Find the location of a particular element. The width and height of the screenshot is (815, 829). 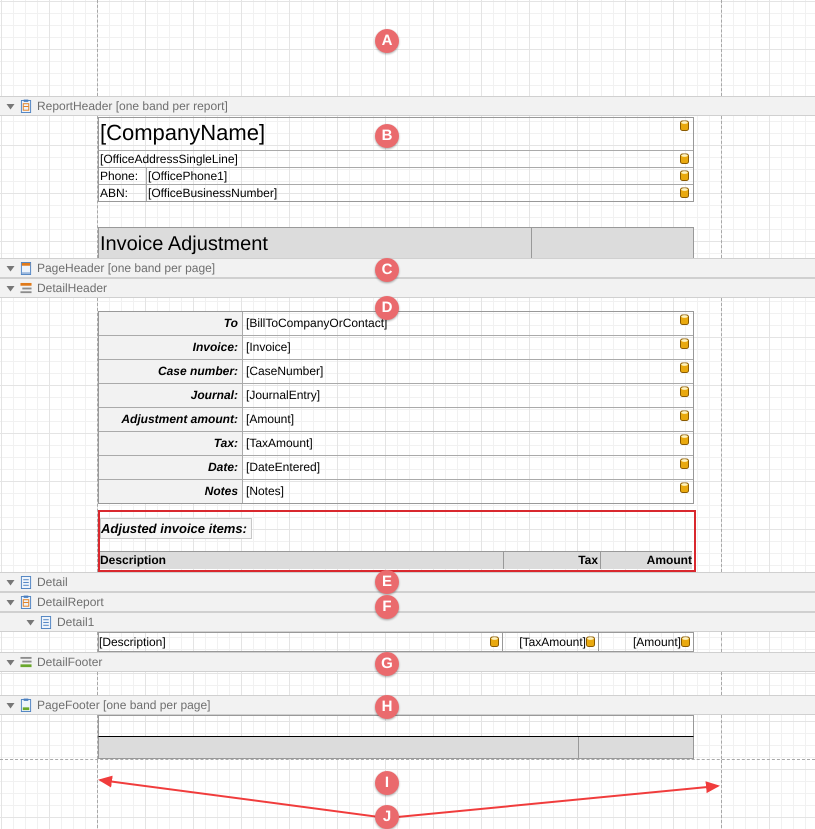

field-label: Journal: is located at coordinates (171, 395).